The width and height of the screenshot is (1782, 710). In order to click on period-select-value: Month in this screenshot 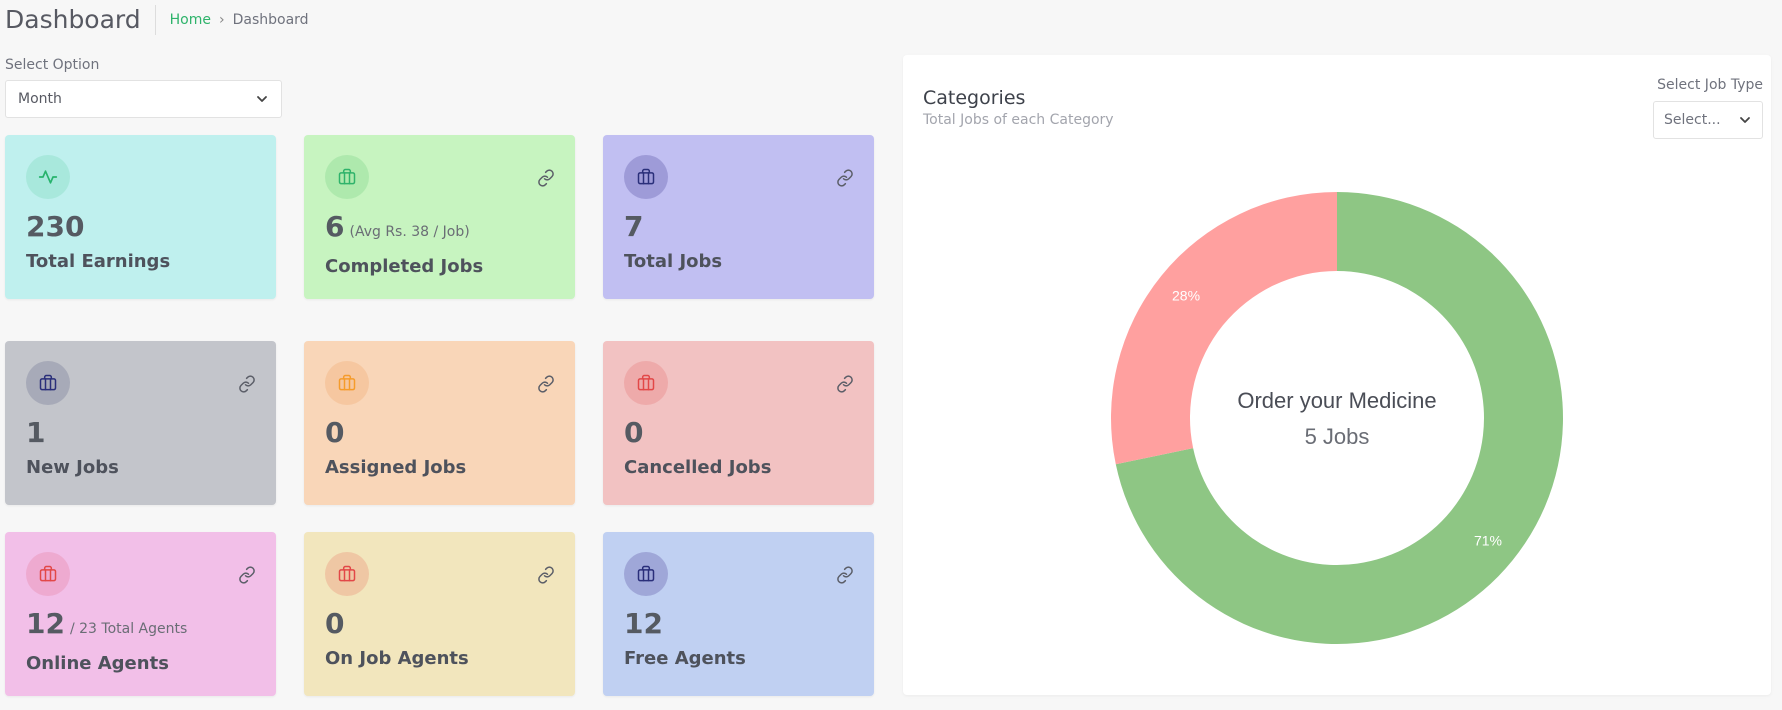, I will do `click(40, 99)`.